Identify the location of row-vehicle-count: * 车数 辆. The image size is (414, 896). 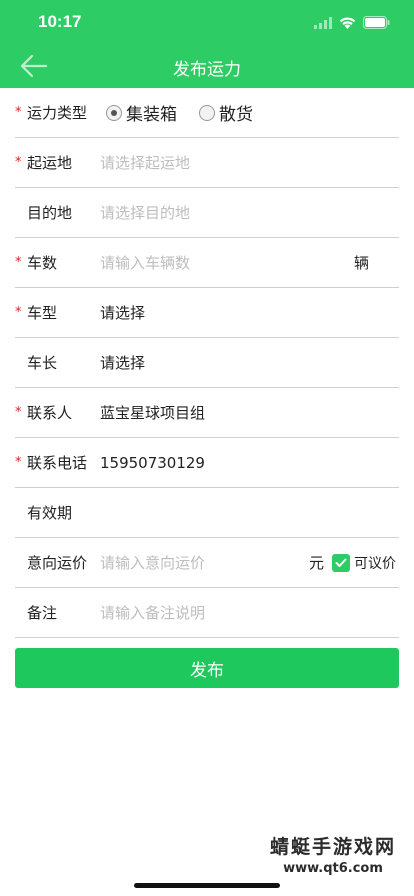
(207, 263).